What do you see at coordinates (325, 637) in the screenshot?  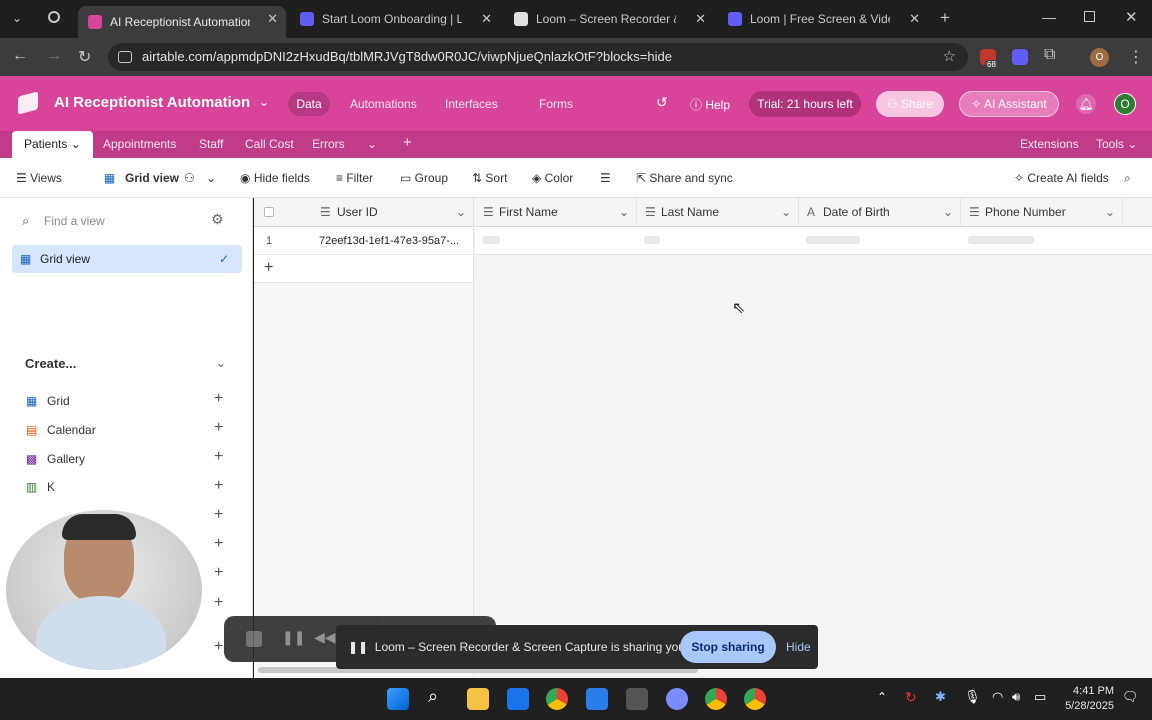 I see `restart-icon: ◀◀` at bounding box center [325, 637].